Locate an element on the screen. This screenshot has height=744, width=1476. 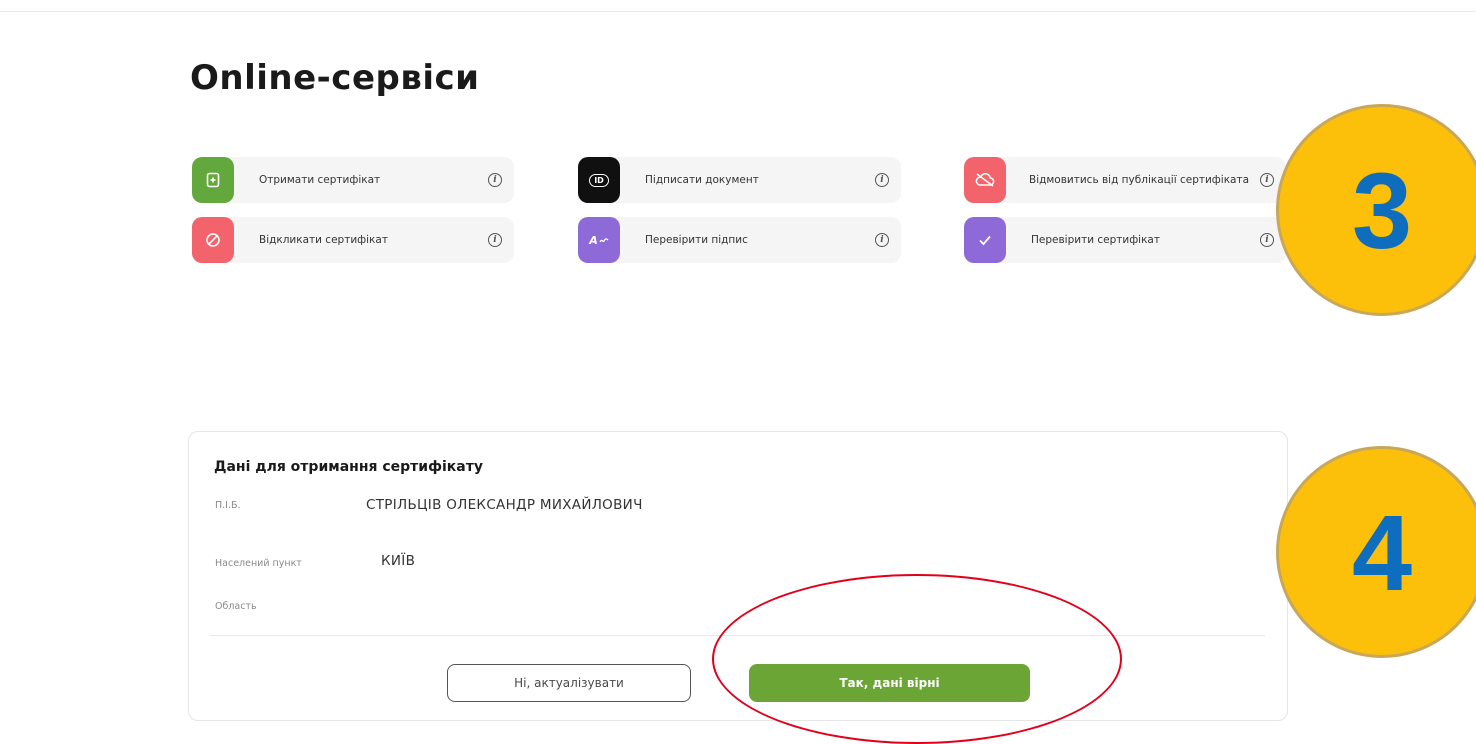
card-title: Дані для отримання сертифікату is located at coordinates (348, 467).